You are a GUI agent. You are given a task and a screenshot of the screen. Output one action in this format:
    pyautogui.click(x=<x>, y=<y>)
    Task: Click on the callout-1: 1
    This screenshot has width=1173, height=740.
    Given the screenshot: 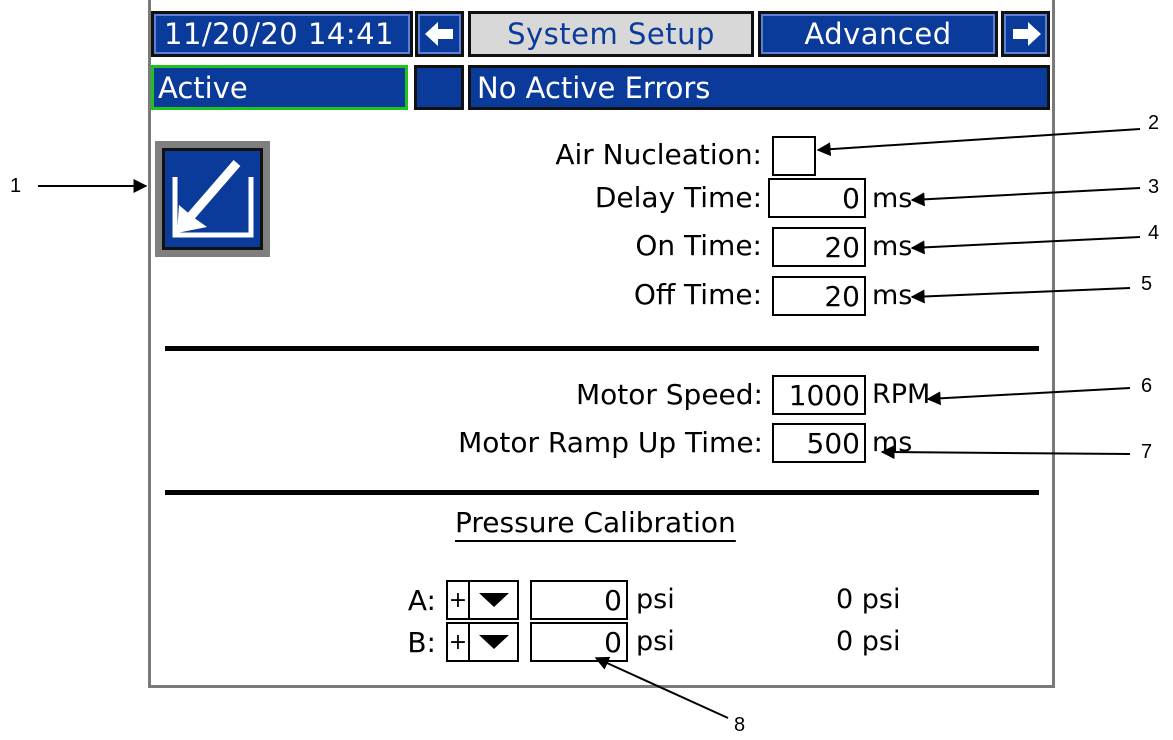 What is the action you would take?
    pyautogui.click(x=16, y=186)
    